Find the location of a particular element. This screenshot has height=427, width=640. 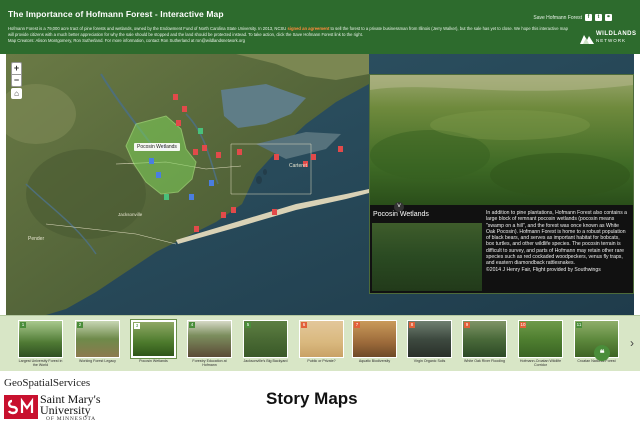

place-label-carteret: Carteret is located at coordinates (298, 166).